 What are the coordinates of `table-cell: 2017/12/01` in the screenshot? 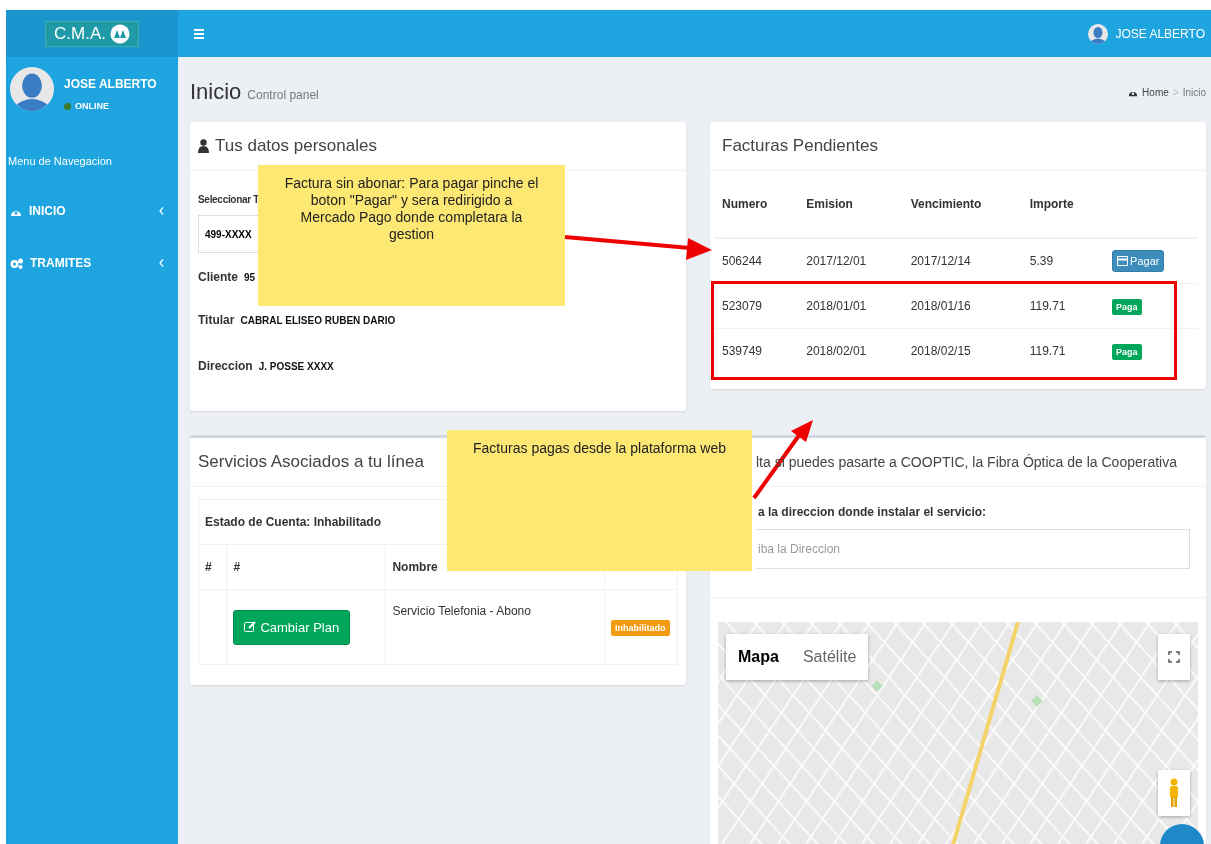 It's located at (850, 261).